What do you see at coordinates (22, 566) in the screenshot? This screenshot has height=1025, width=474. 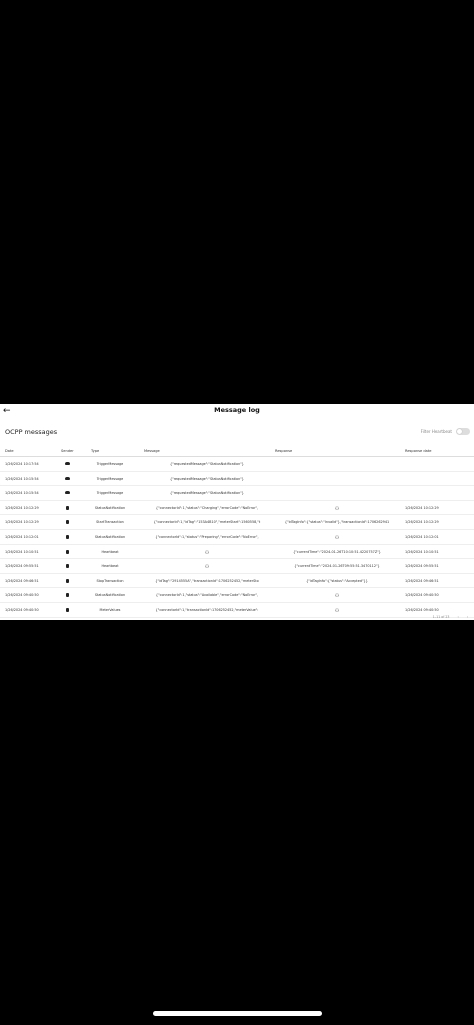 I see `cell-date: 1/26/2024 09:55:51` at bounding box center [22, 566].